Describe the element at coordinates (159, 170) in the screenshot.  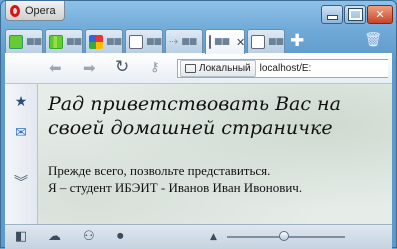
I see `intro-line-1: Прежде всего, позвольте представиться.` at that location.